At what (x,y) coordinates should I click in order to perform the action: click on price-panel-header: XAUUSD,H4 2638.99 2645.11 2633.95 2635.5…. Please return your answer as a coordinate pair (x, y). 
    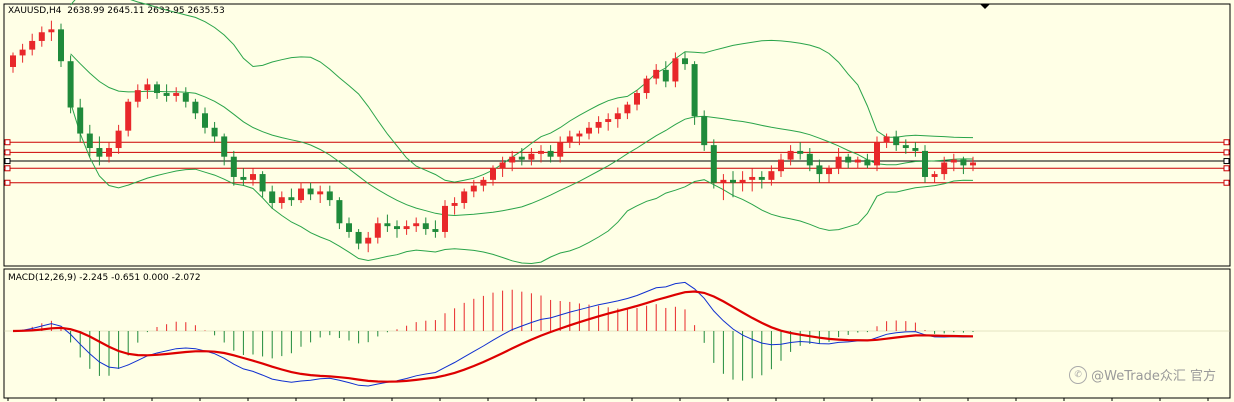
    Looking at the image, I should click on (116, 11).